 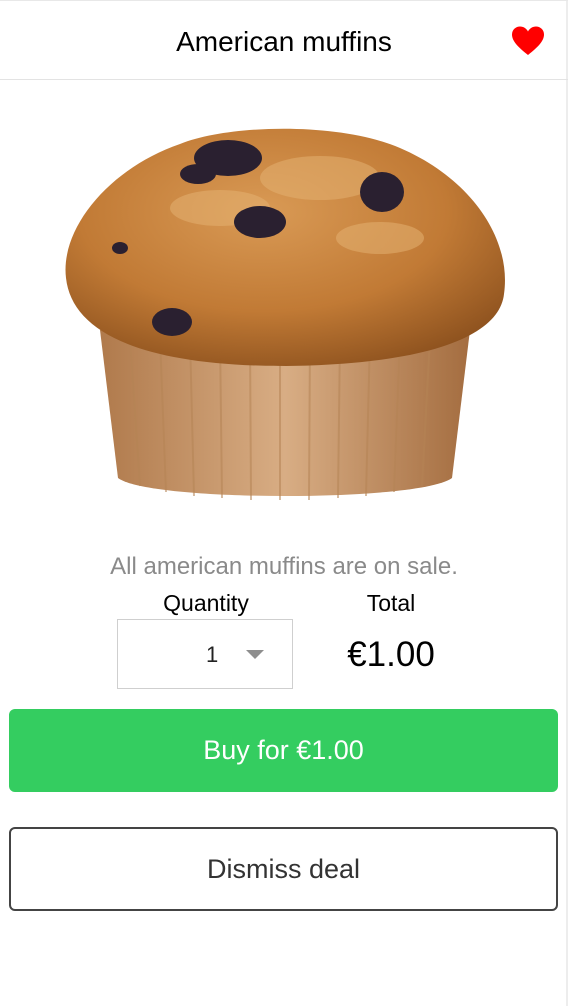 I want to click on total-price: €1.00, so click(x=391, y=654).